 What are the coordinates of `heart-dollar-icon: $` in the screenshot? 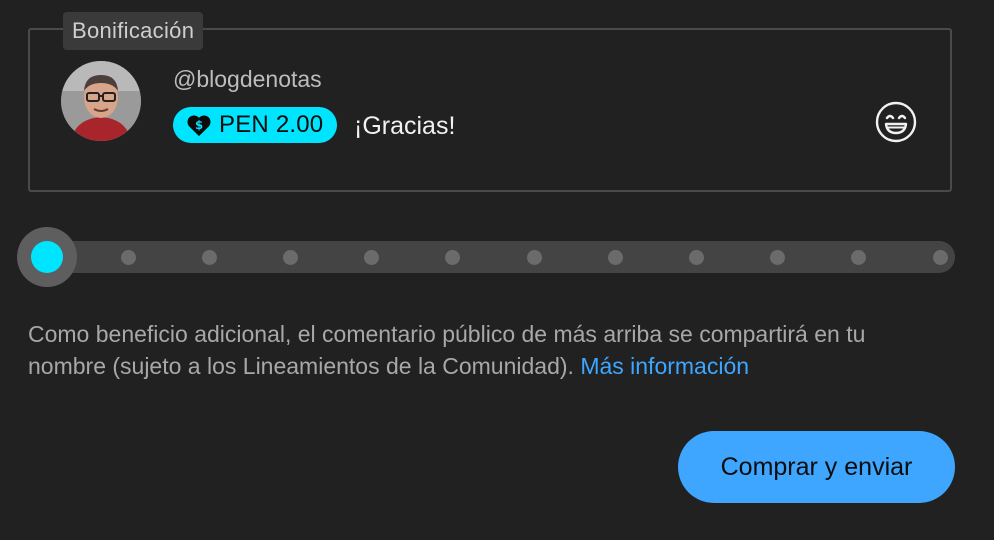 It's located at (199, 125).